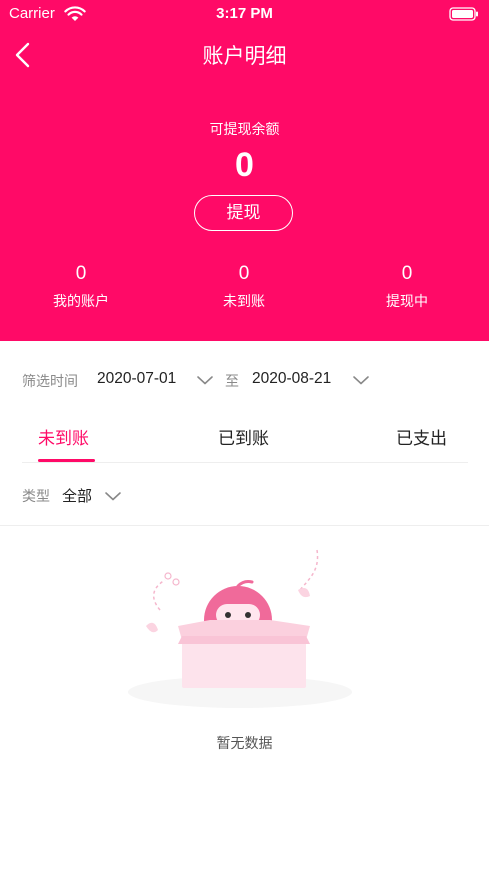  Describe the element at coordinates (245, 632) in the screenshot. I see `empty-box-illustration` at that location.